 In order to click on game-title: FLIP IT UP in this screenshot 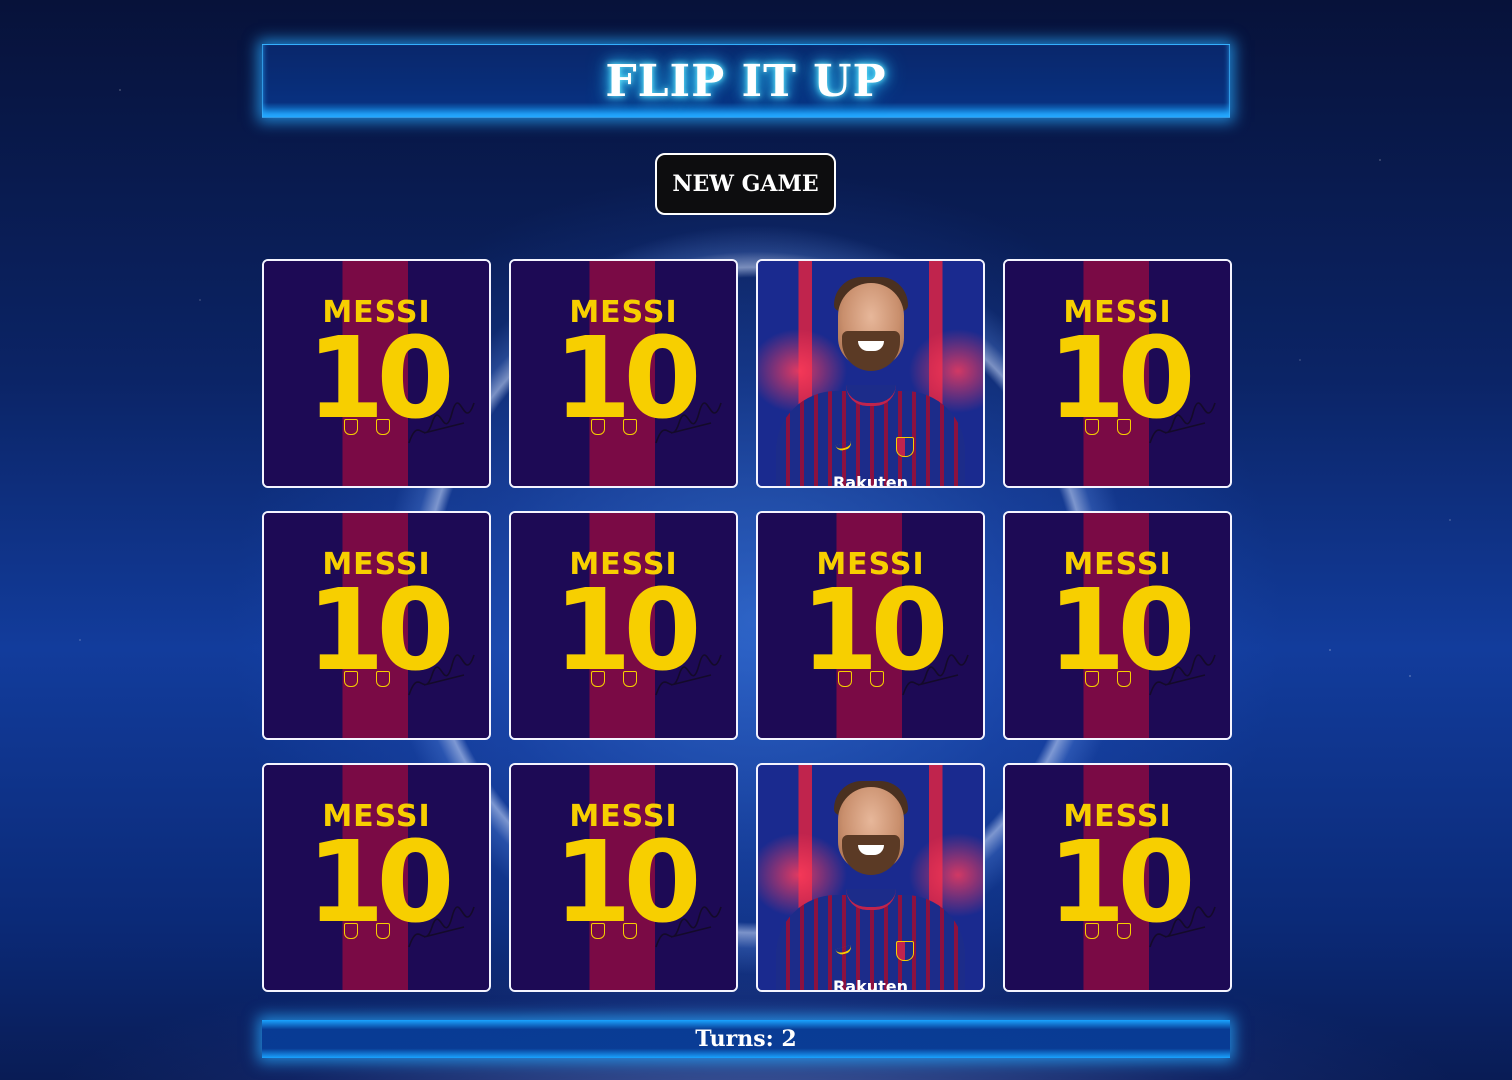, I will do `click(746, 81)`.